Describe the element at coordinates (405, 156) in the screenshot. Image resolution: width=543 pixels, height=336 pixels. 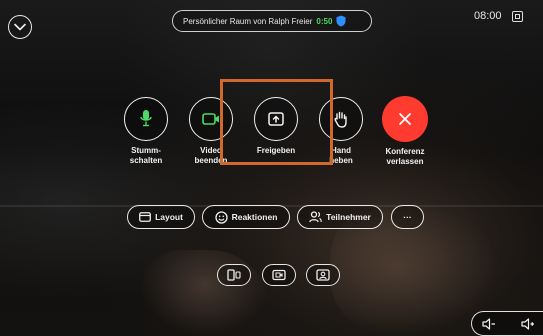
I see `leave-label: Konferenz verlassen` at that location.